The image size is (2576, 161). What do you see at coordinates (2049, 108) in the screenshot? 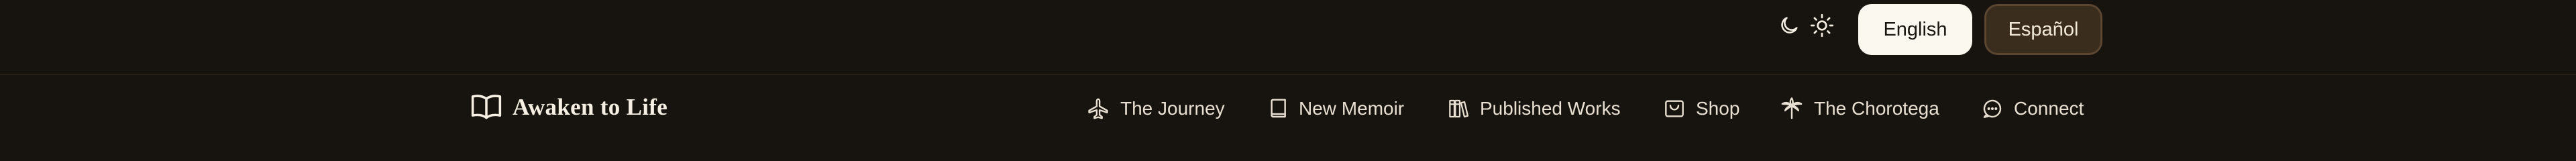
I see `nav-label: Connect` at bounding box center [2049, 108].